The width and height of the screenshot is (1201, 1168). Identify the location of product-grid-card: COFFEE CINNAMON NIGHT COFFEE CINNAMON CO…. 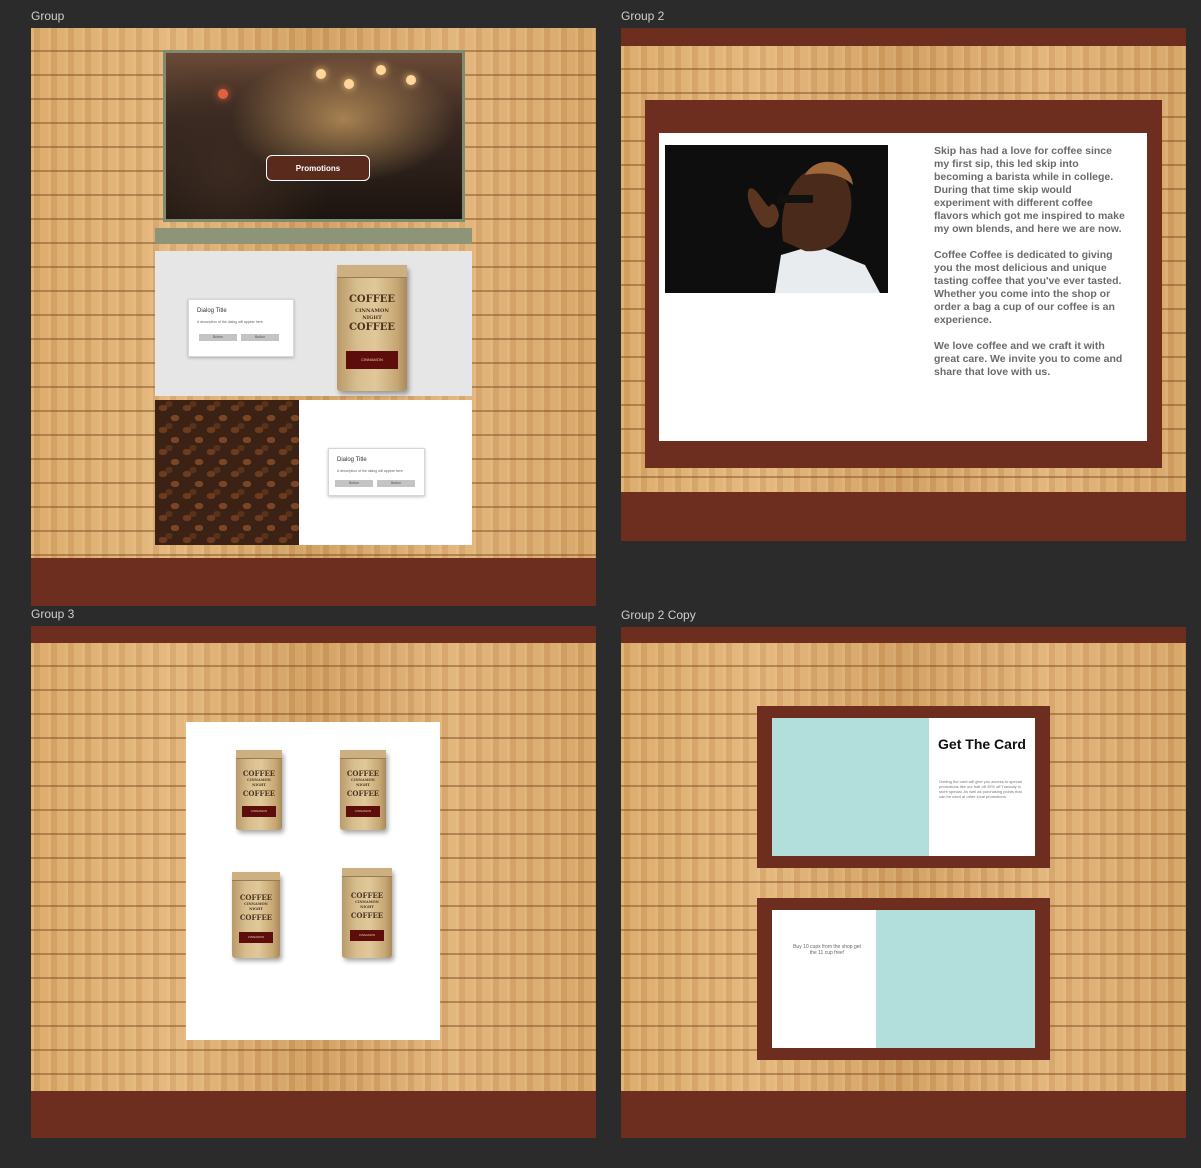
(313, 881).